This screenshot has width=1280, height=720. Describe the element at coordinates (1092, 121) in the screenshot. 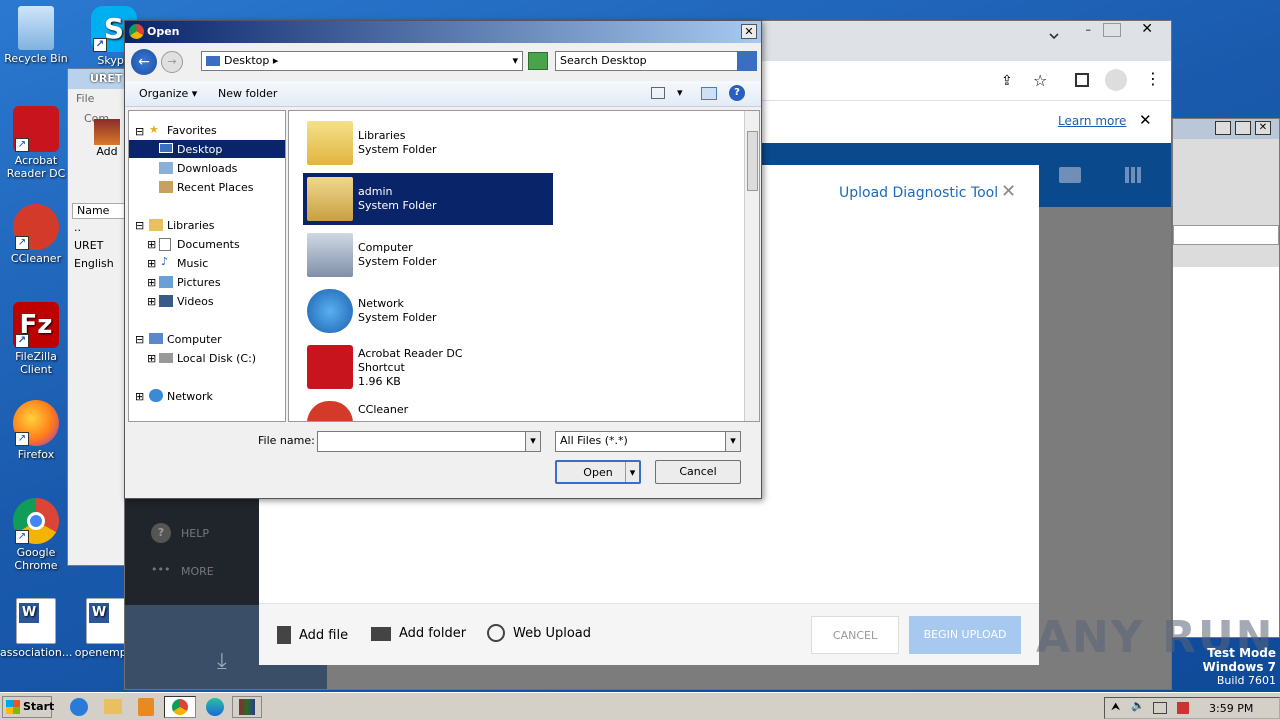

I see `learn-more-link: Learn more` at that location.